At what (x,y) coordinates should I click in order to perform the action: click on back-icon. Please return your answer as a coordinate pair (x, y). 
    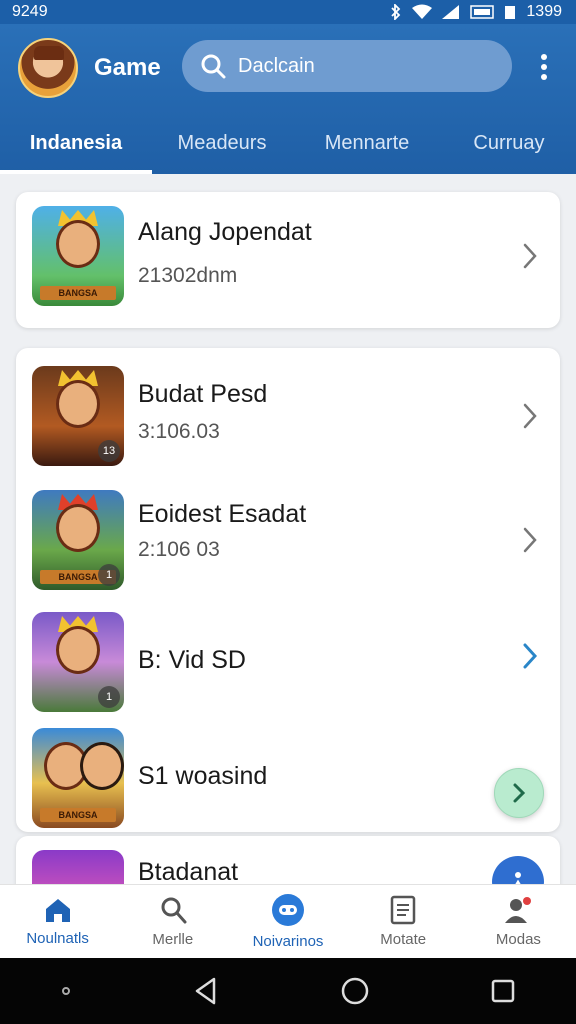
    Looking at the image, I should click on (206, 991).